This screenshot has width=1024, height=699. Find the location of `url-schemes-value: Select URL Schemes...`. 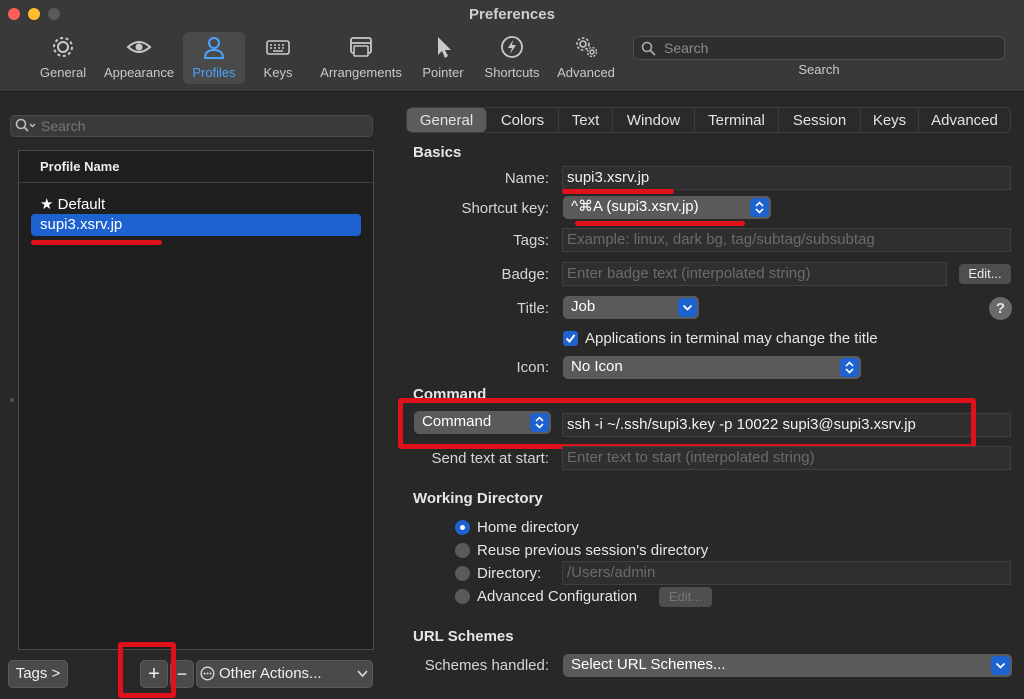

url-schemes-value: Select URL Schemes... is located at coordinates (648, 664).